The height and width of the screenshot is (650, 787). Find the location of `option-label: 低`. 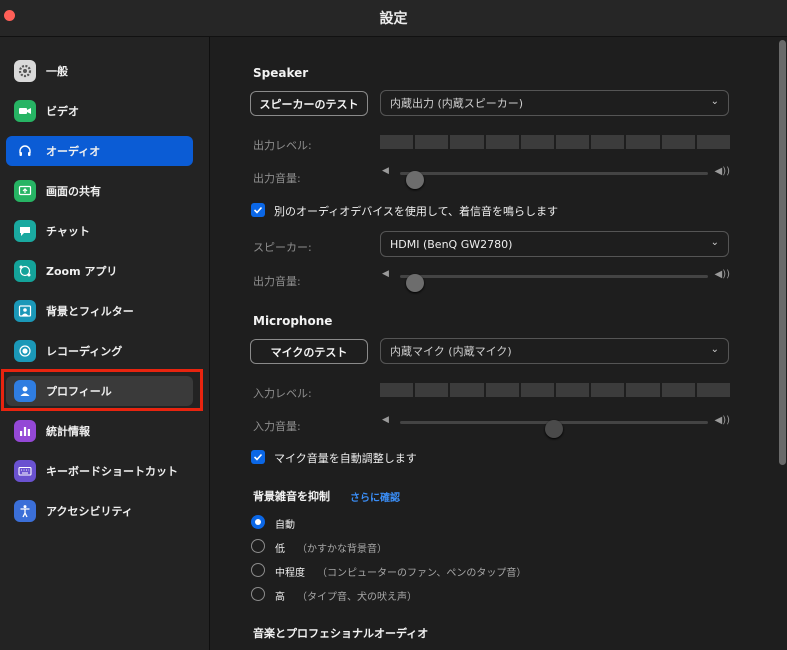

option-label: 低 is located at coordinates (280, 549).